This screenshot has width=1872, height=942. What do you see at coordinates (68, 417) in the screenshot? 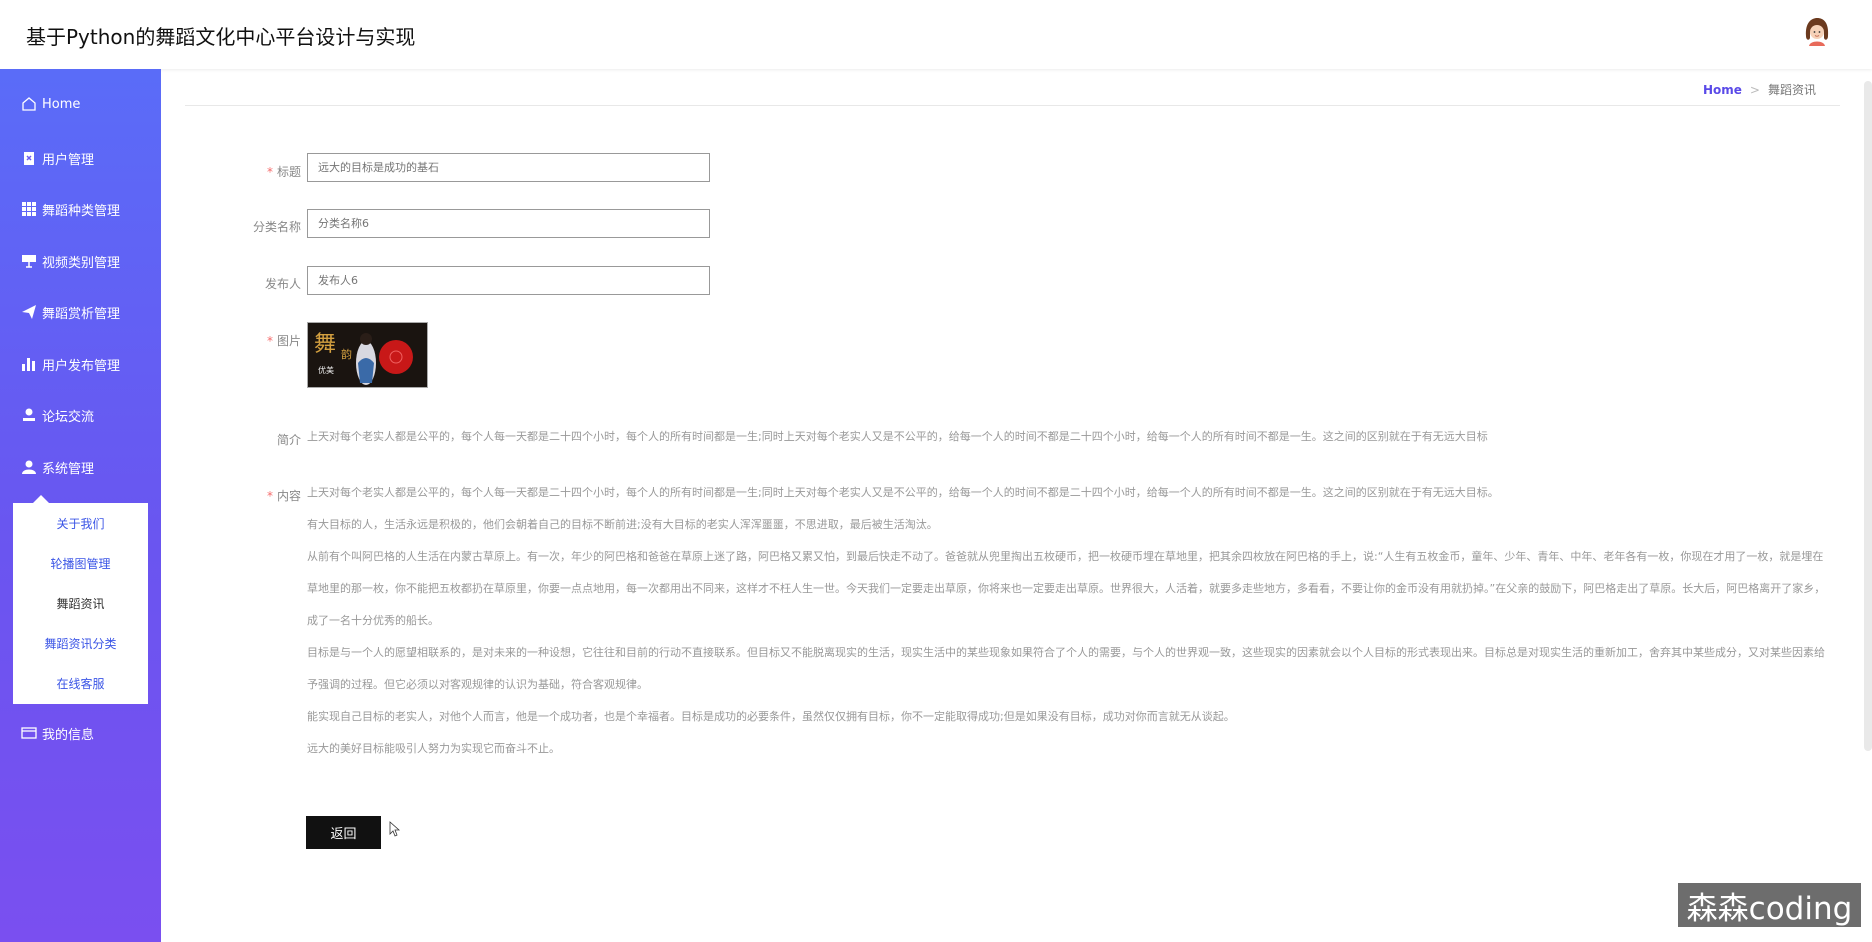
I see `sidebar-item-label: 论坛交流` at bounding box center [68, 417].